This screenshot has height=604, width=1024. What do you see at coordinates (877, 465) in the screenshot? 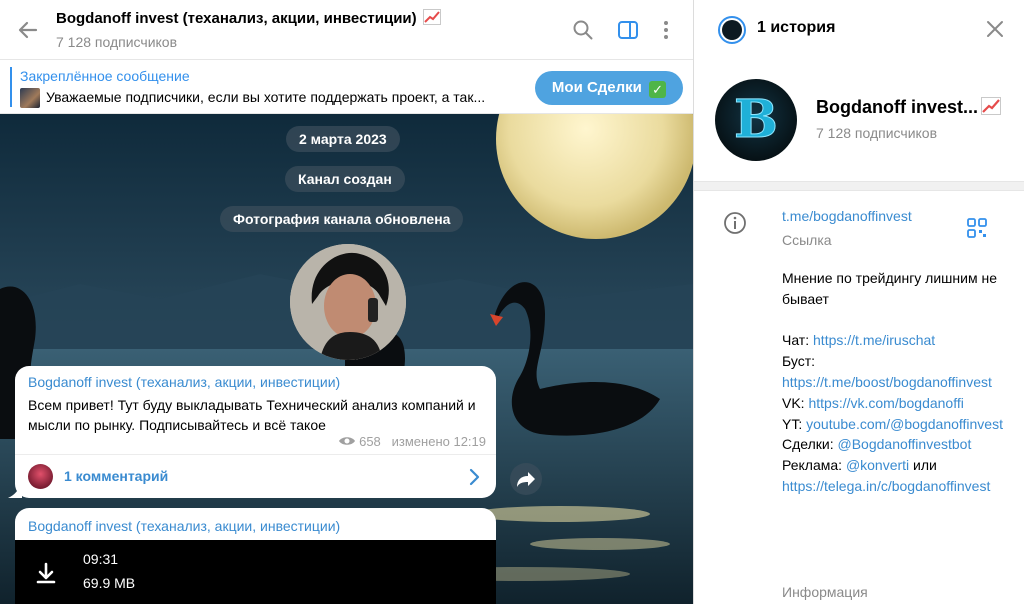
I see `ads-handle-link: @konverti` at bounding box center [877, 465].